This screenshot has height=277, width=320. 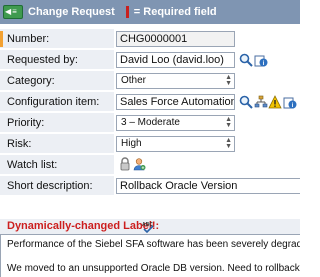 I want to click on user-add-icon: +, so click(x=139, y=164).